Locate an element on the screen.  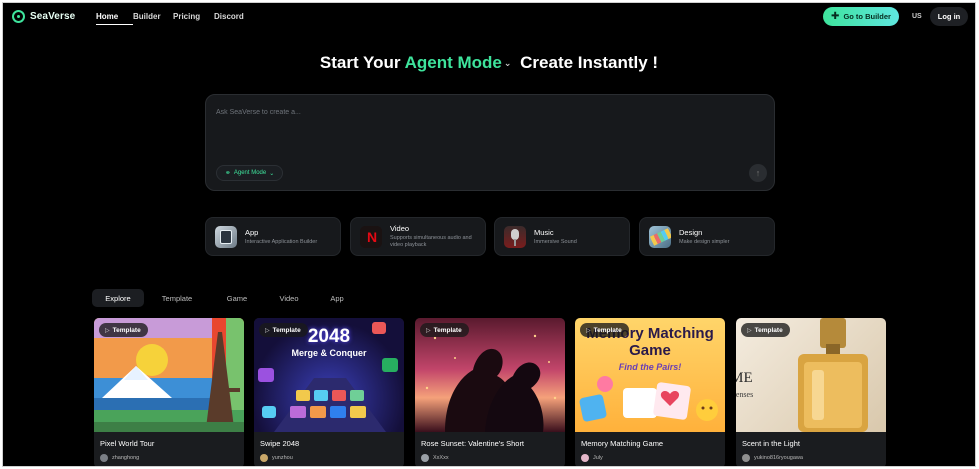
card-author: yukino816ryougawa is located at coordinates (772, 458).